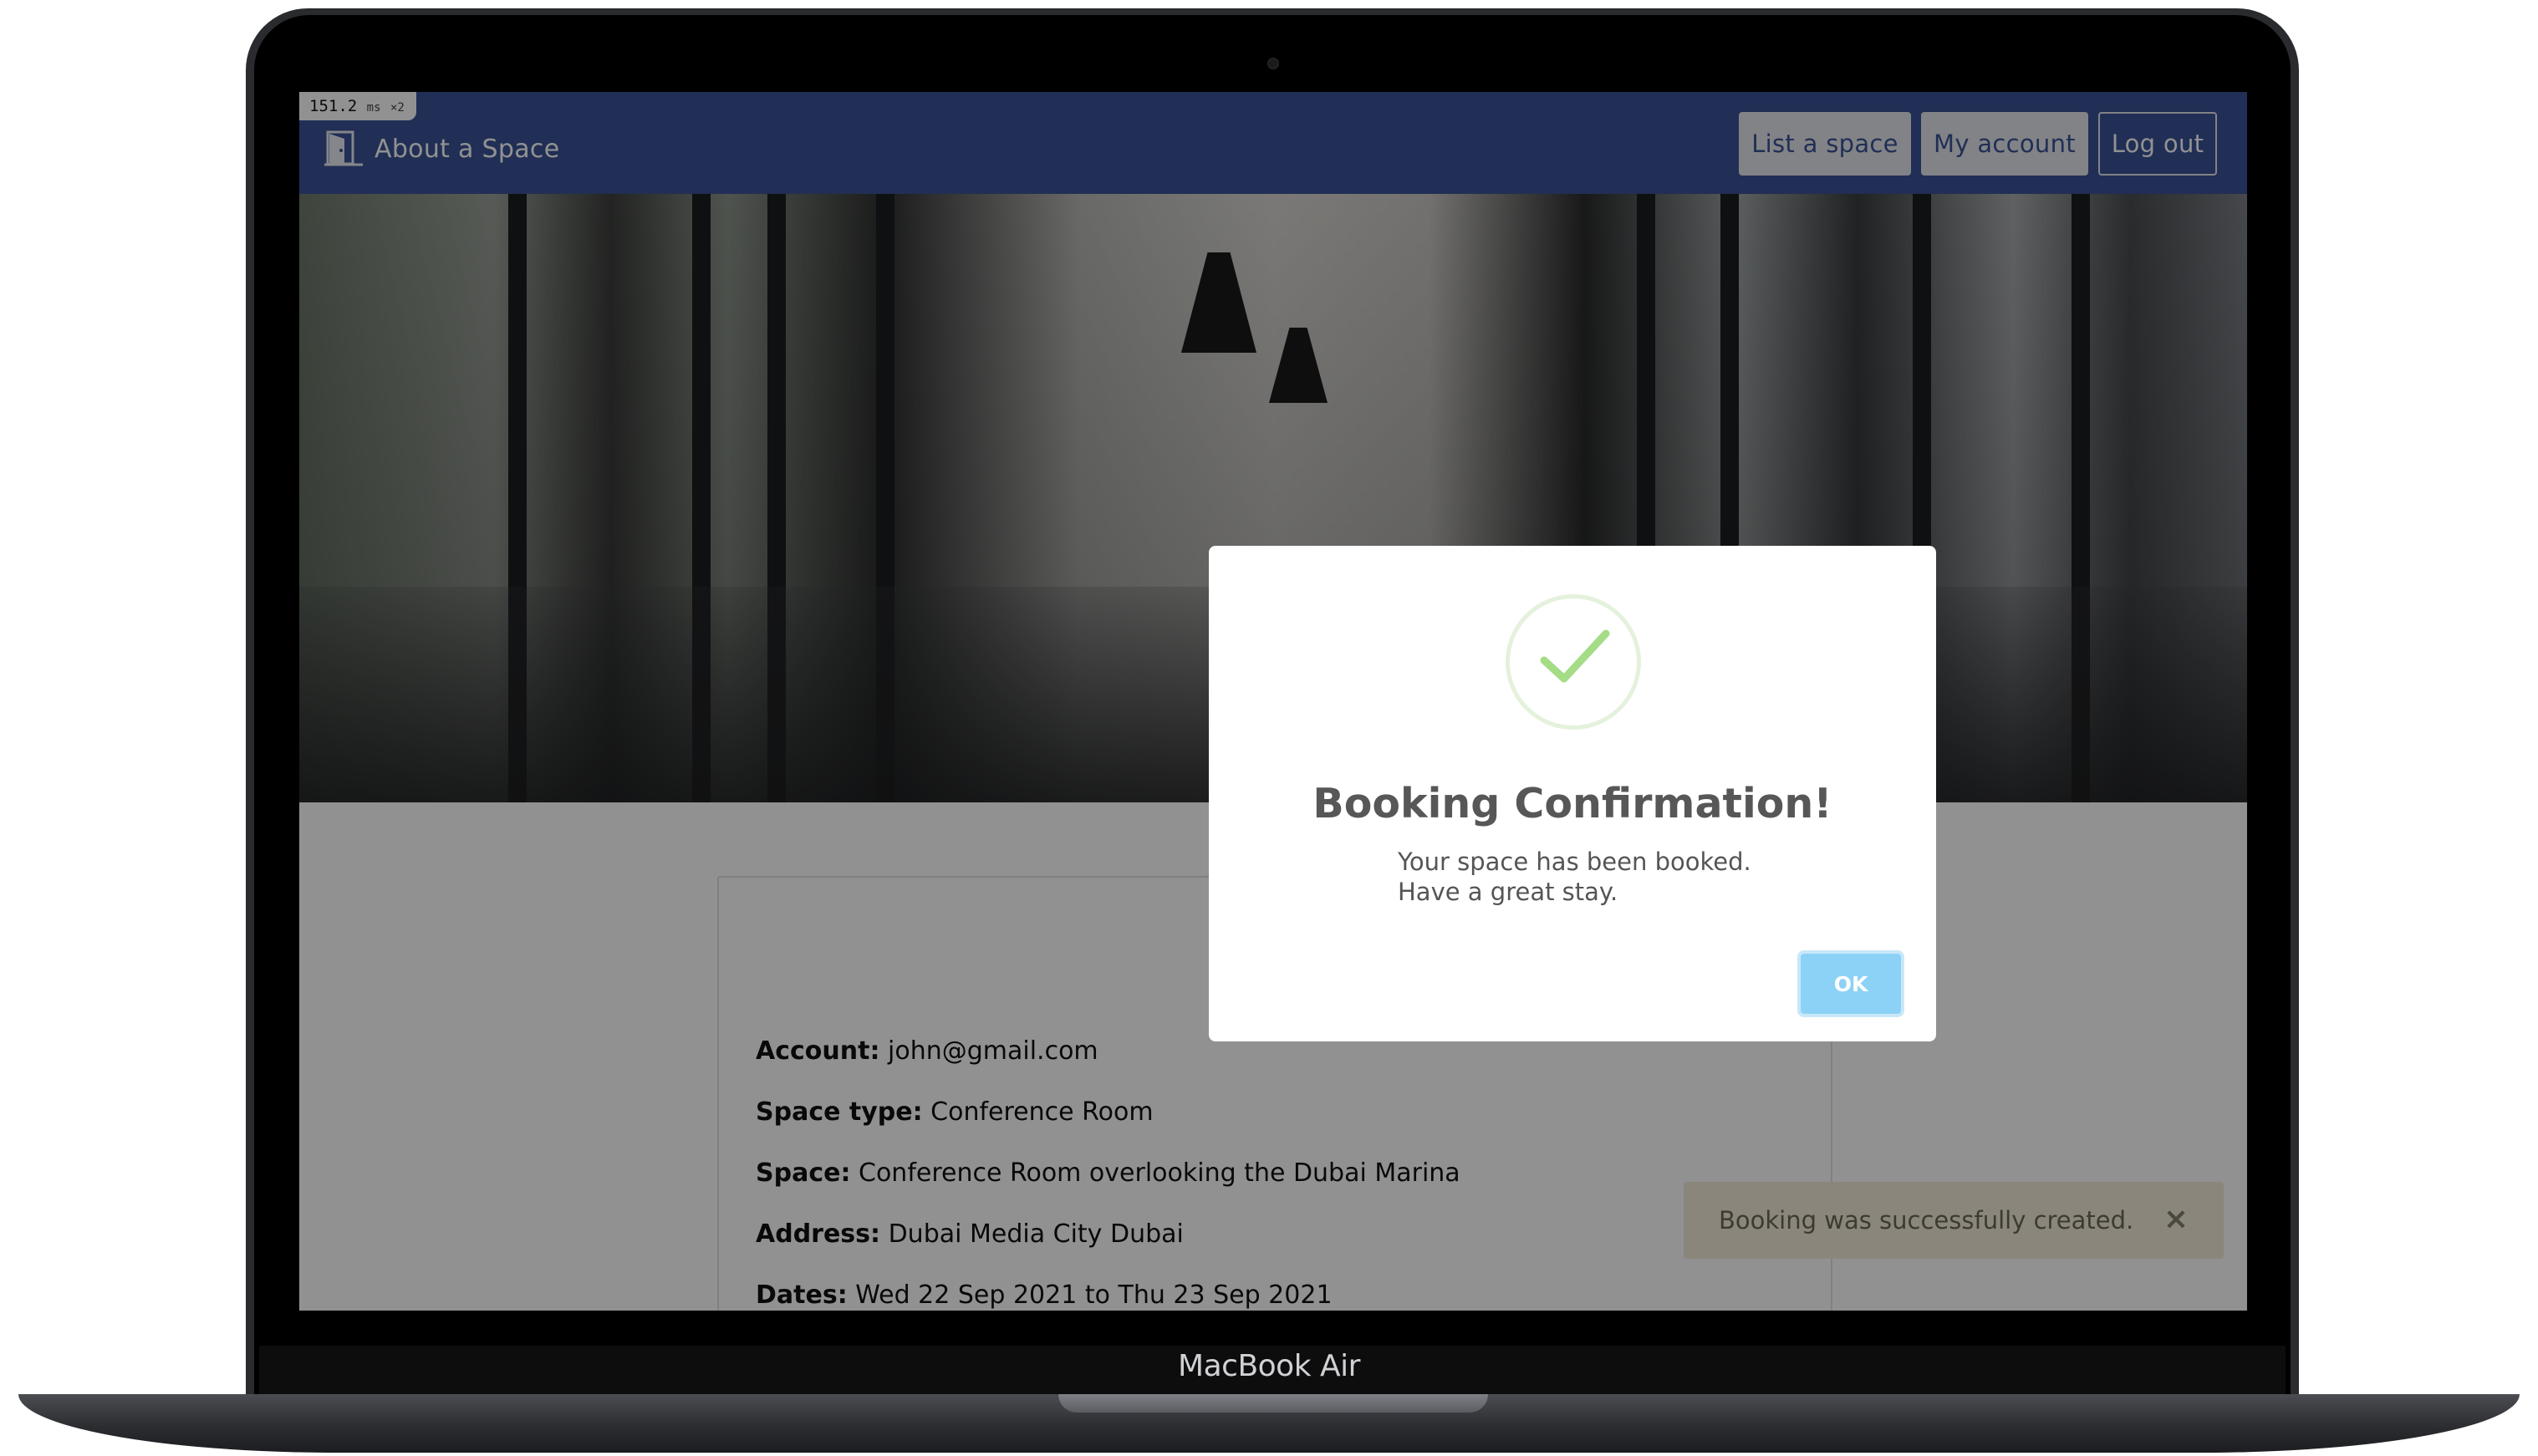 This screenshot has height=1456, width=2538. I want to click on modal-line-2: Have a great stay., so click(1508, 892).